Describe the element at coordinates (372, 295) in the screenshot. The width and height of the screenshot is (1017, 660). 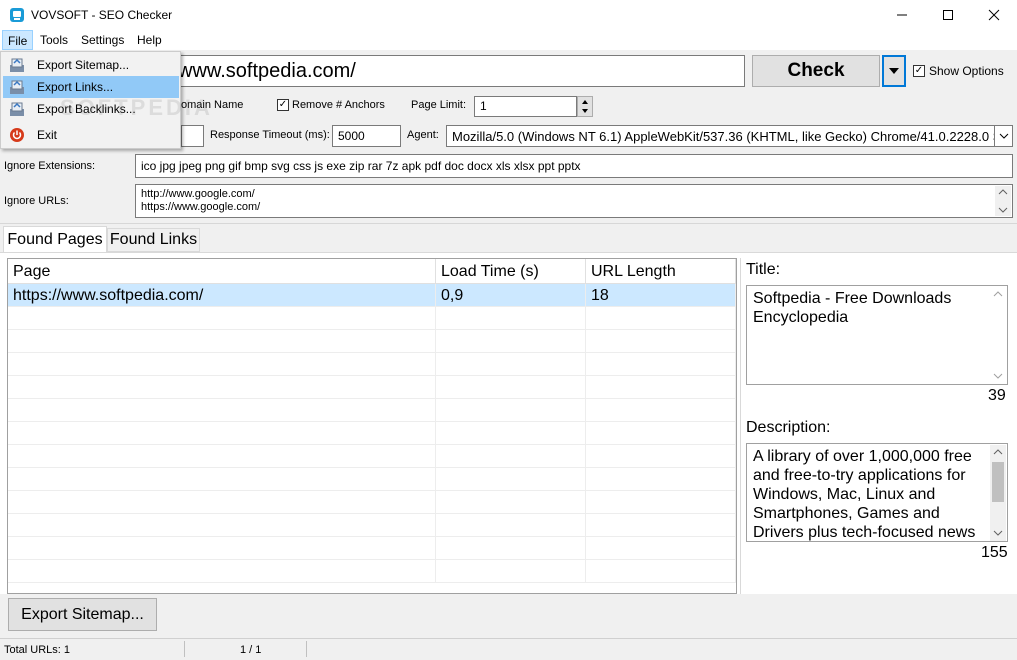
I see `table-row: https://www.softpedia.com/ 0,9 18` at that location.